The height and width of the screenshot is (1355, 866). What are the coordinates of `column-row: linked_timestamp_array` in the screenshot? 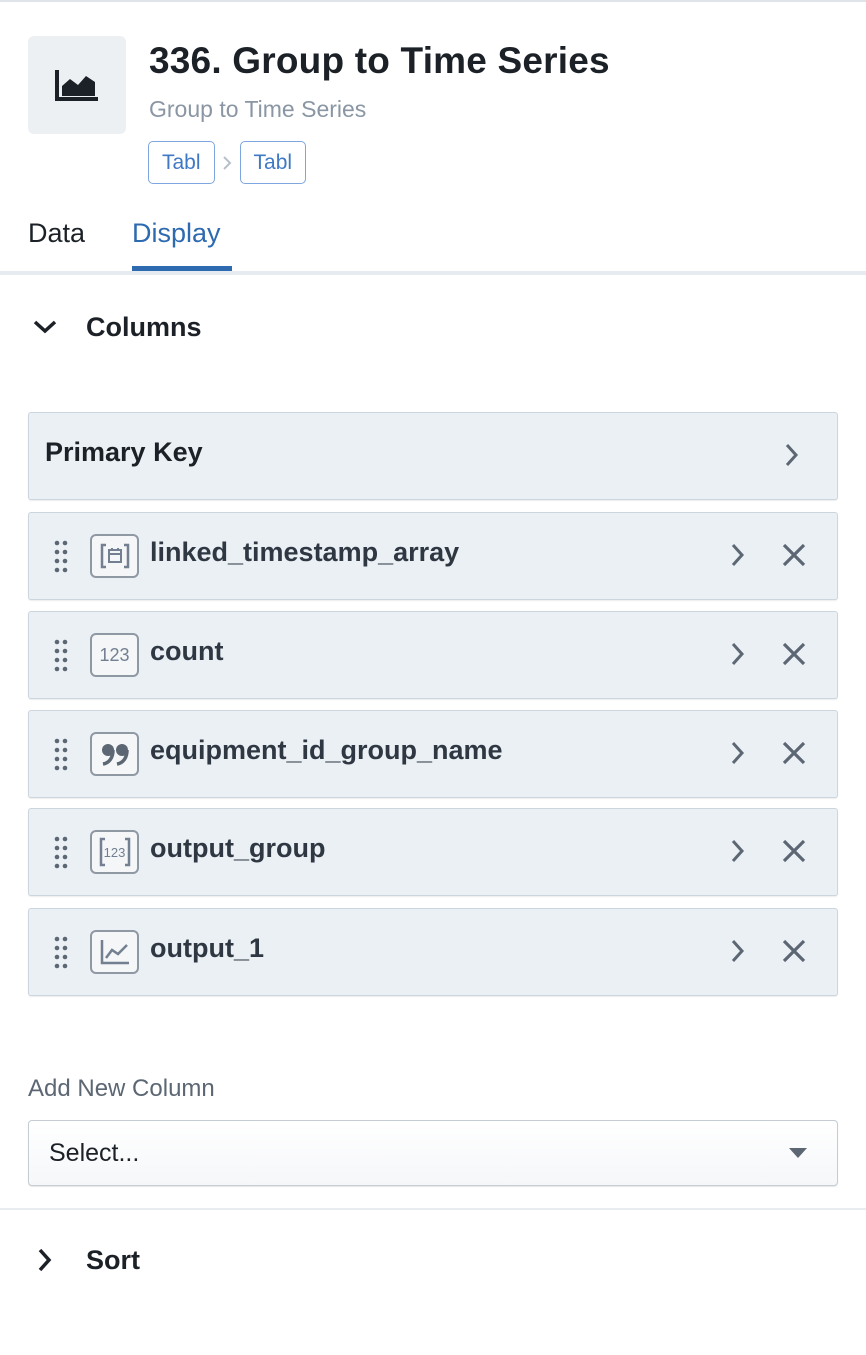 It's located at (433, 556).